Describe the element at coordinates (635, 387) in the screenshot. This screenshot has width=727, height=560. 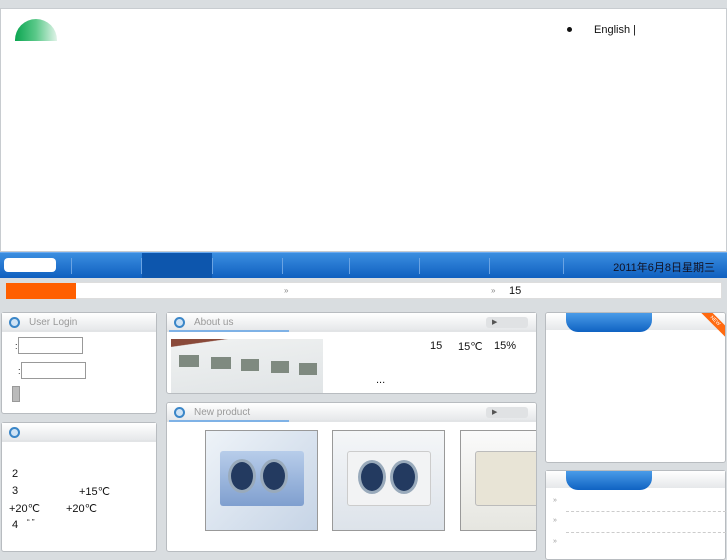
I see `right-panel-top: NEW` at that location.